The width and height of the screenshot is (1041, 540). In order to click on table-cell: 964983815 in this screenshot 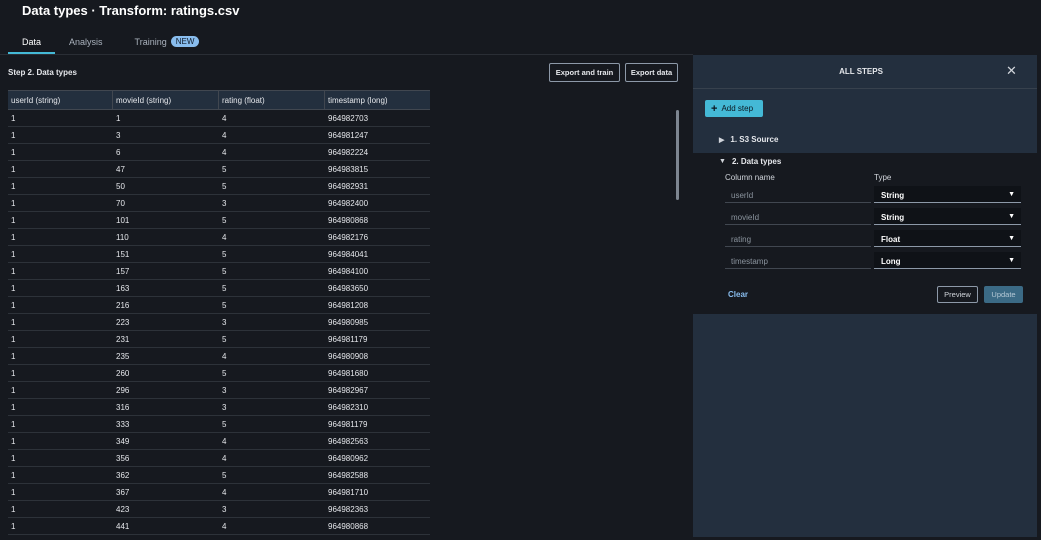, I will do `click(348, 169)`.